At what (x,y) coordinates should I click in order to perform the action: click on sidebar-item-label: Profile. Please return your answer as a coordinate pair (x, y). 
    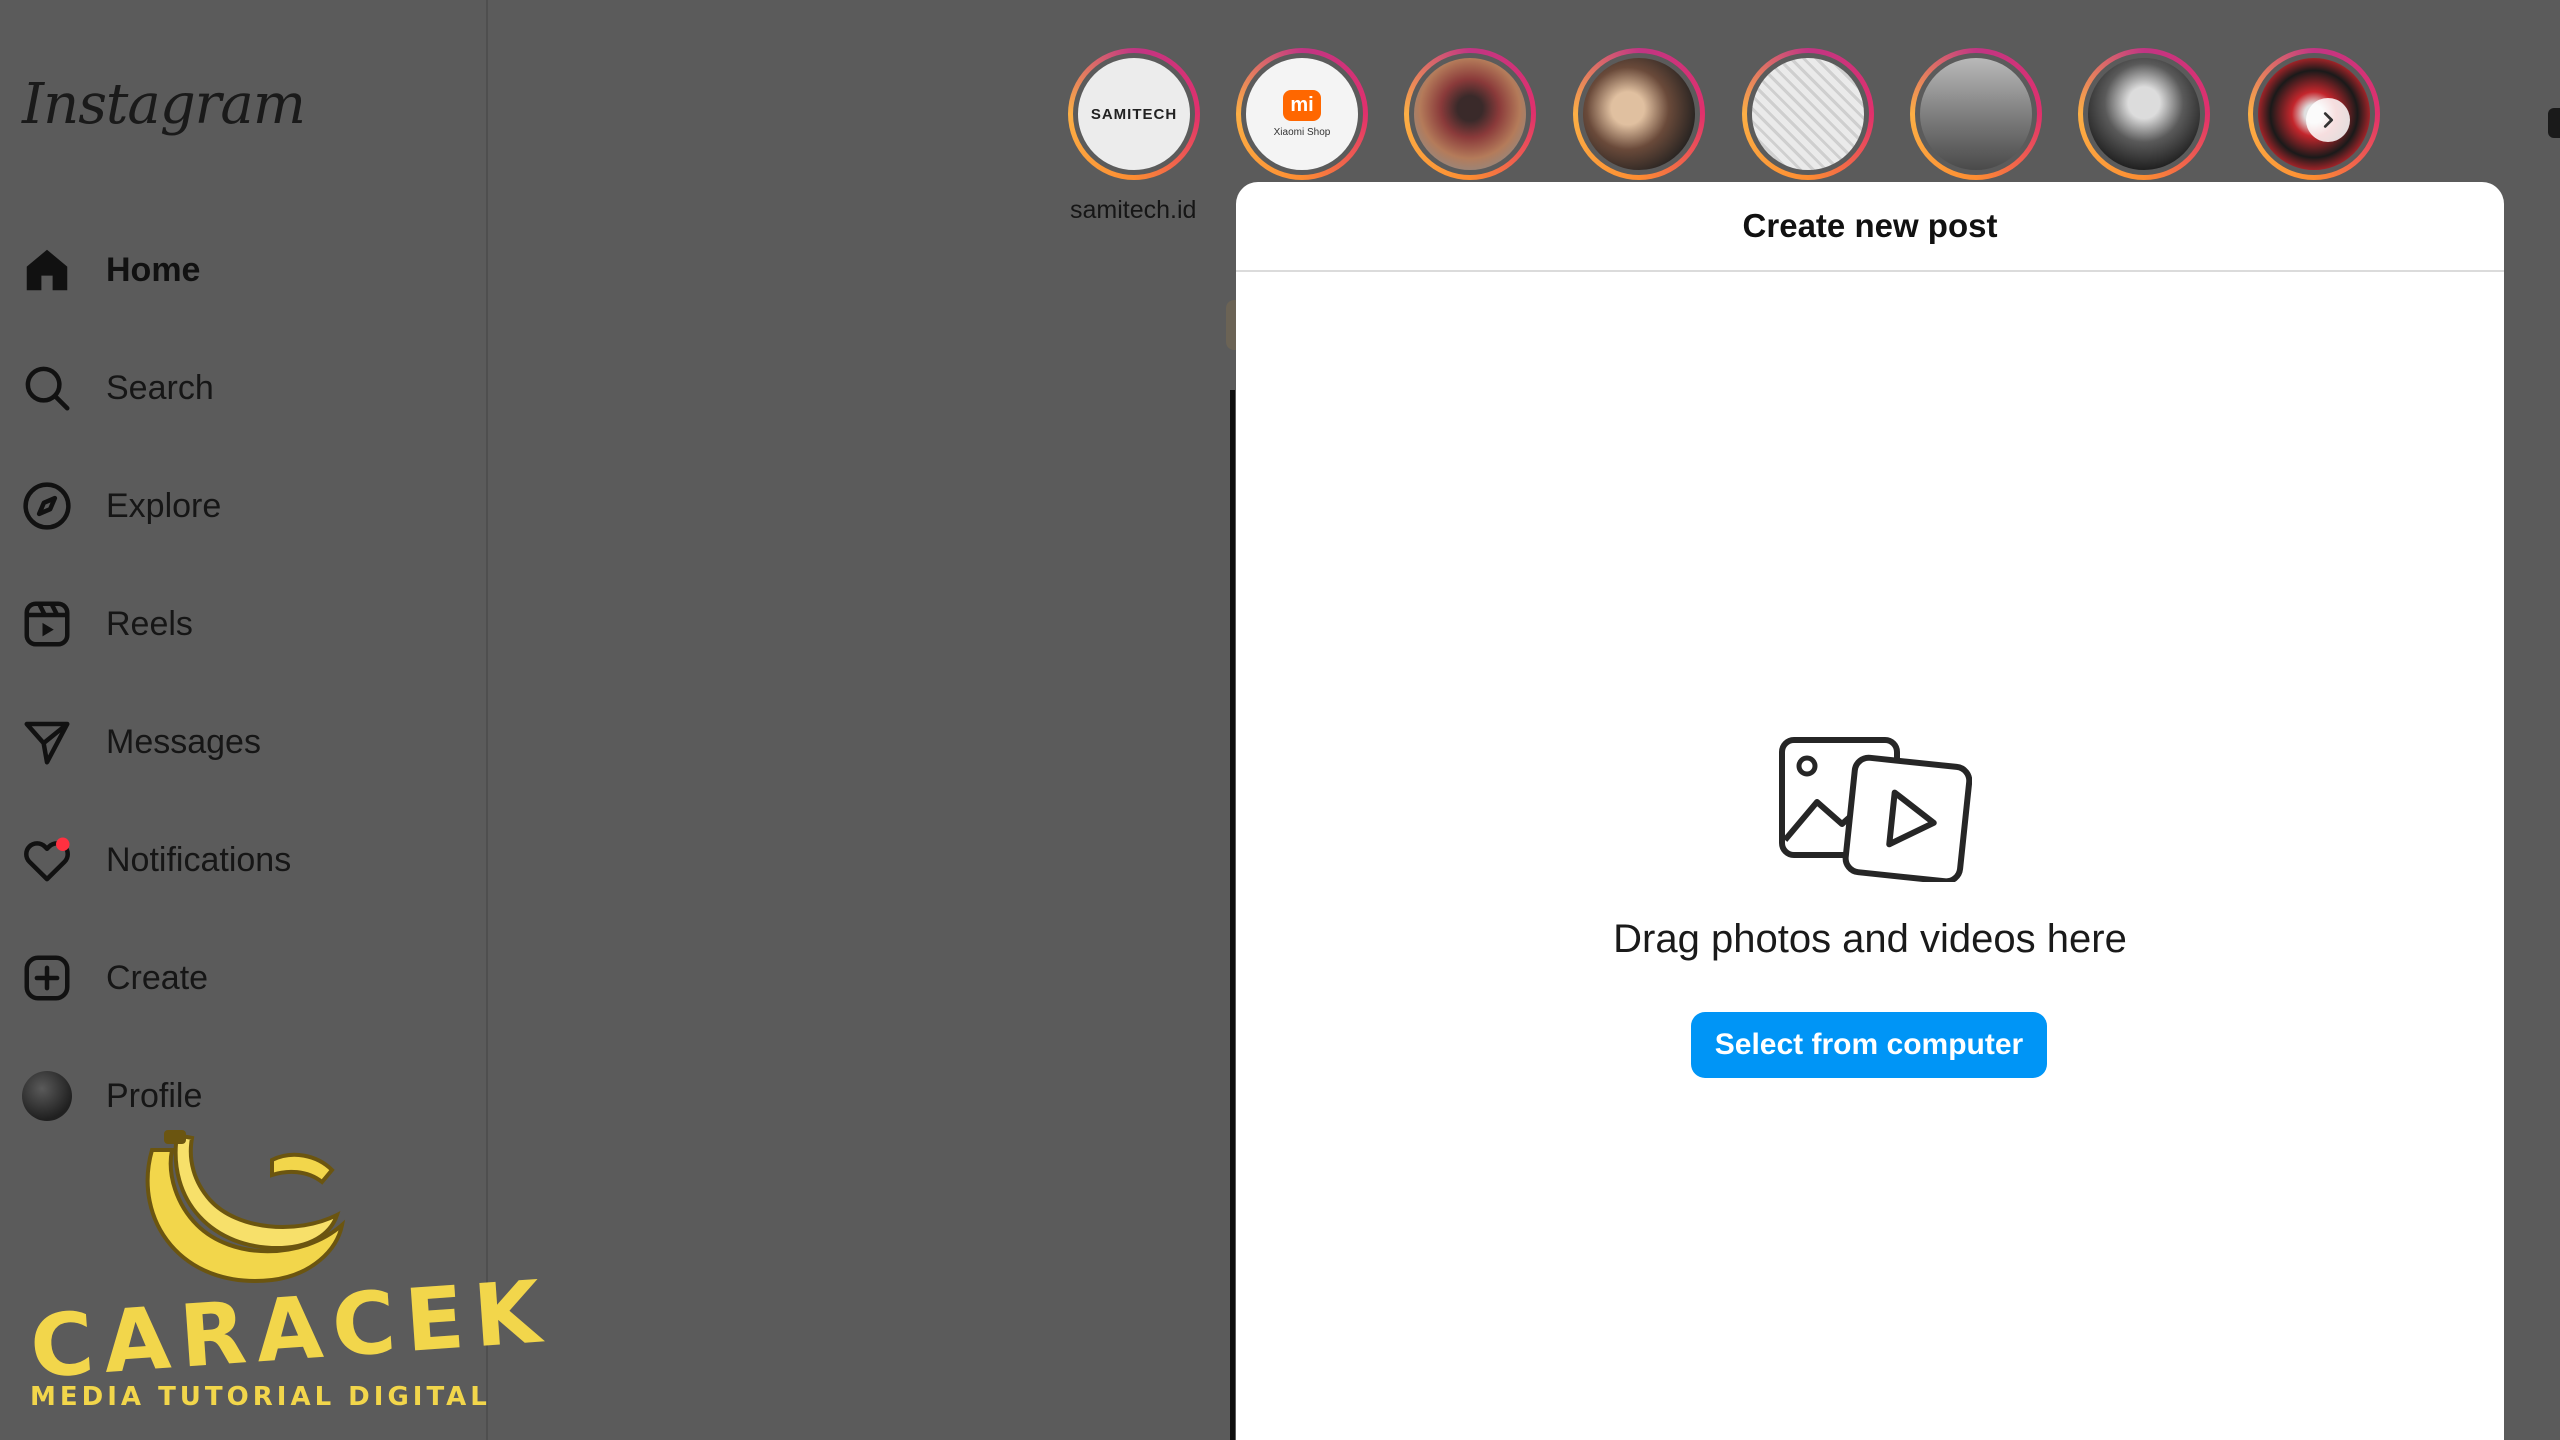
    Looking at the image, I should click on (154, 1095).